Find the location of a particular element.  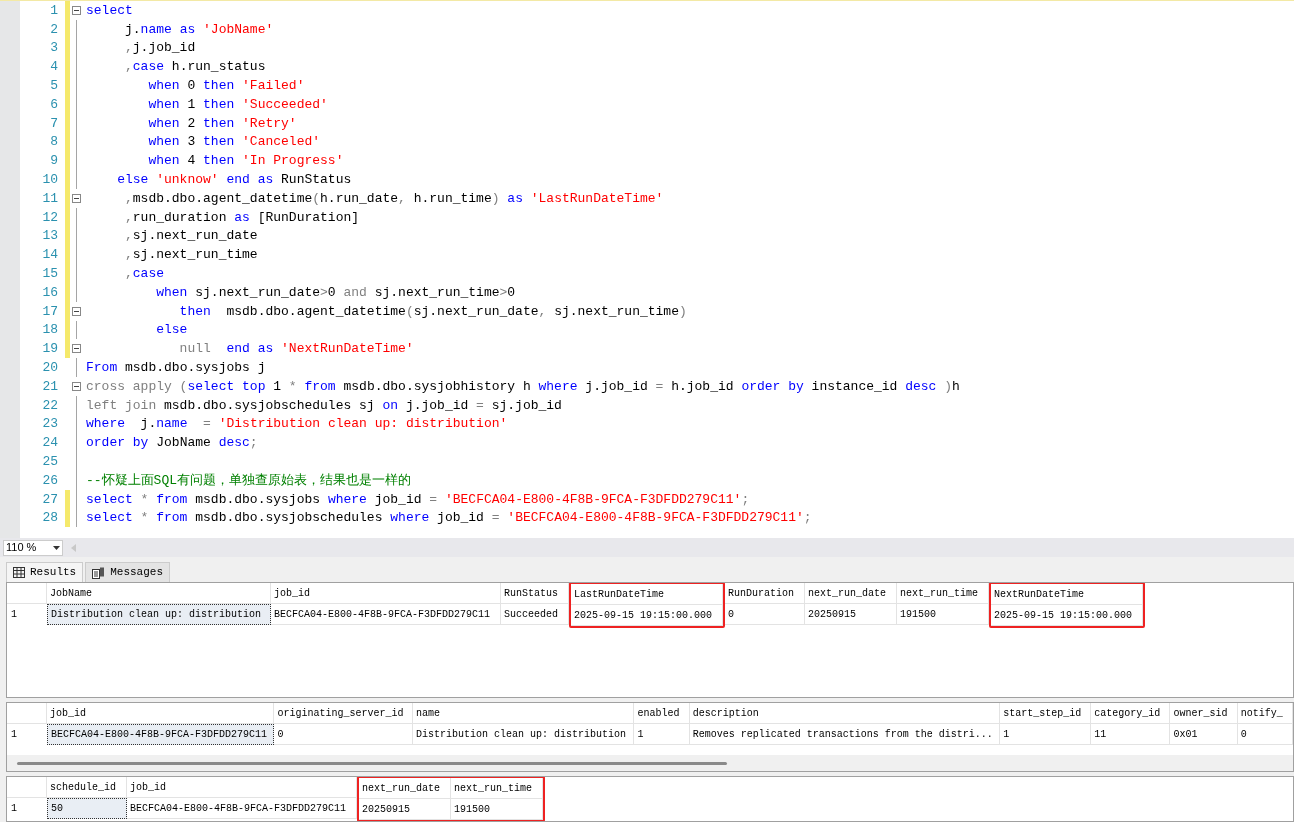

line-number: 26 is located at coordinates (50, 480).